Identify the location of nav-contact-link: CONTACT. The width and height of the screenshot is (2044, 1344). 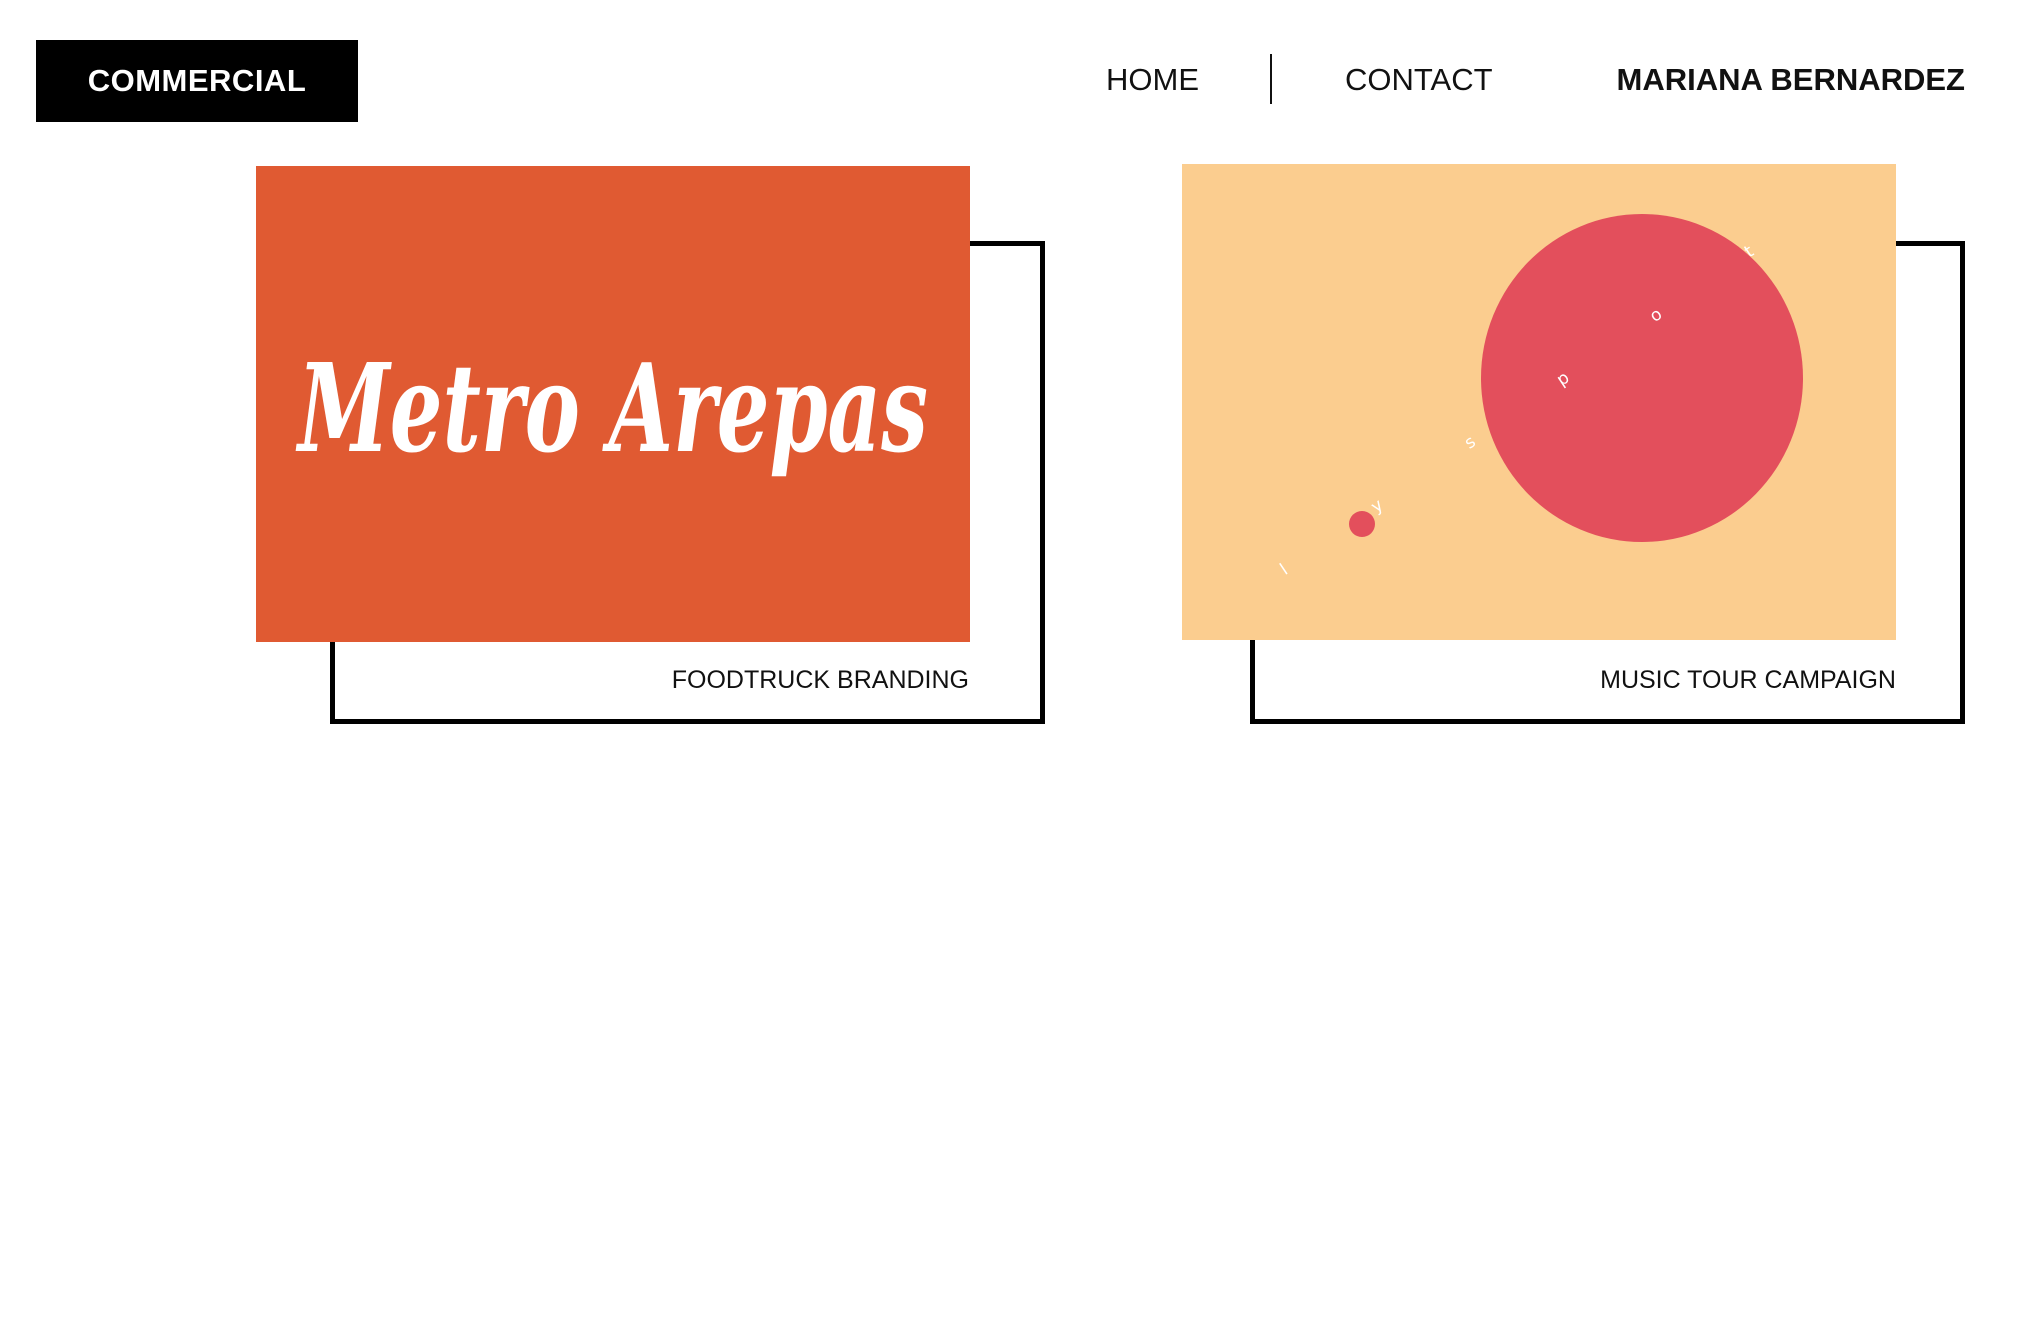
(1419, 80).